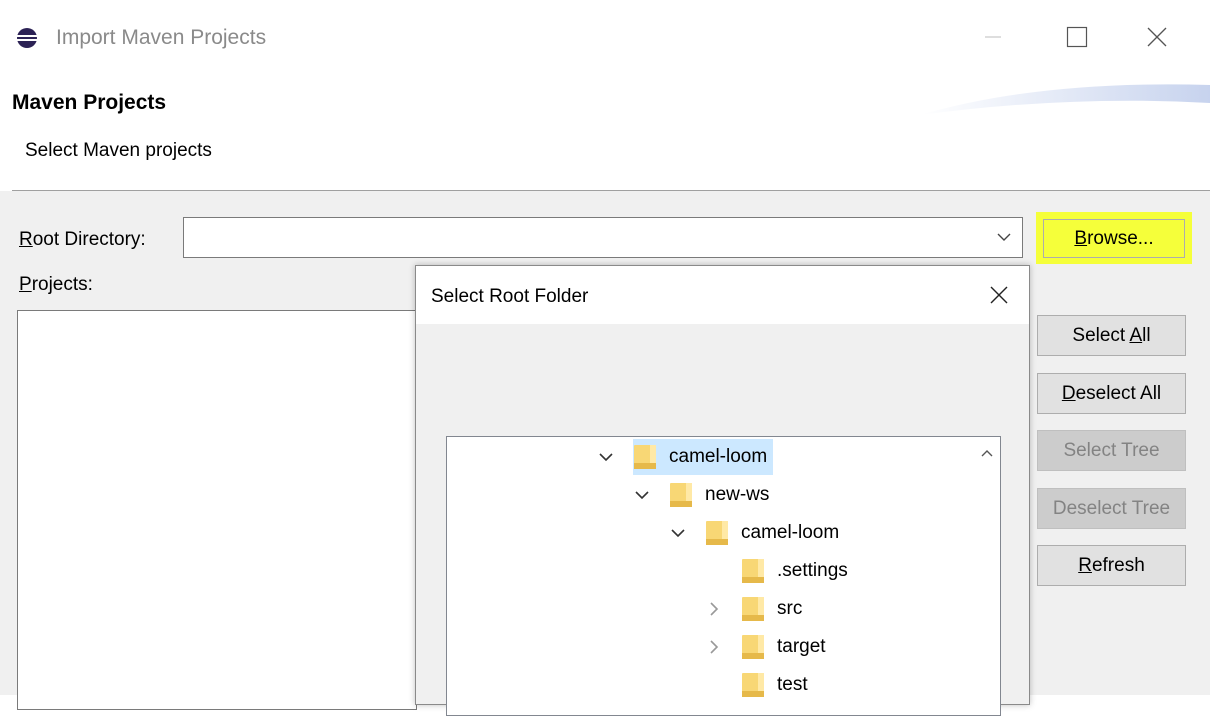 The height and width of the screenshot is (716, 1210). I want to click on chevron-up-icon, so click(987, 453).